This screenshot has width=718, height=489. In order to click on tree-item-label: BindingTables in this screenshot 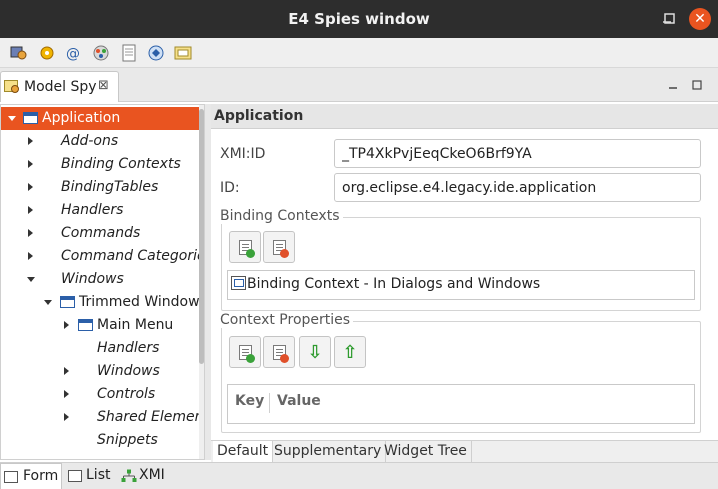, I will do `click(110, 187)`.